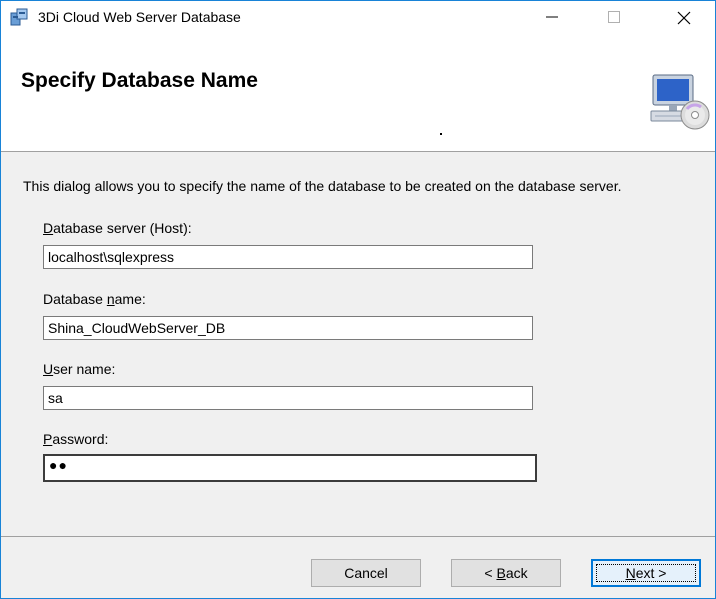 The width and height of the screenshot is (716, 599). I want to click on user-name-label: User name:, so click(79, 369).